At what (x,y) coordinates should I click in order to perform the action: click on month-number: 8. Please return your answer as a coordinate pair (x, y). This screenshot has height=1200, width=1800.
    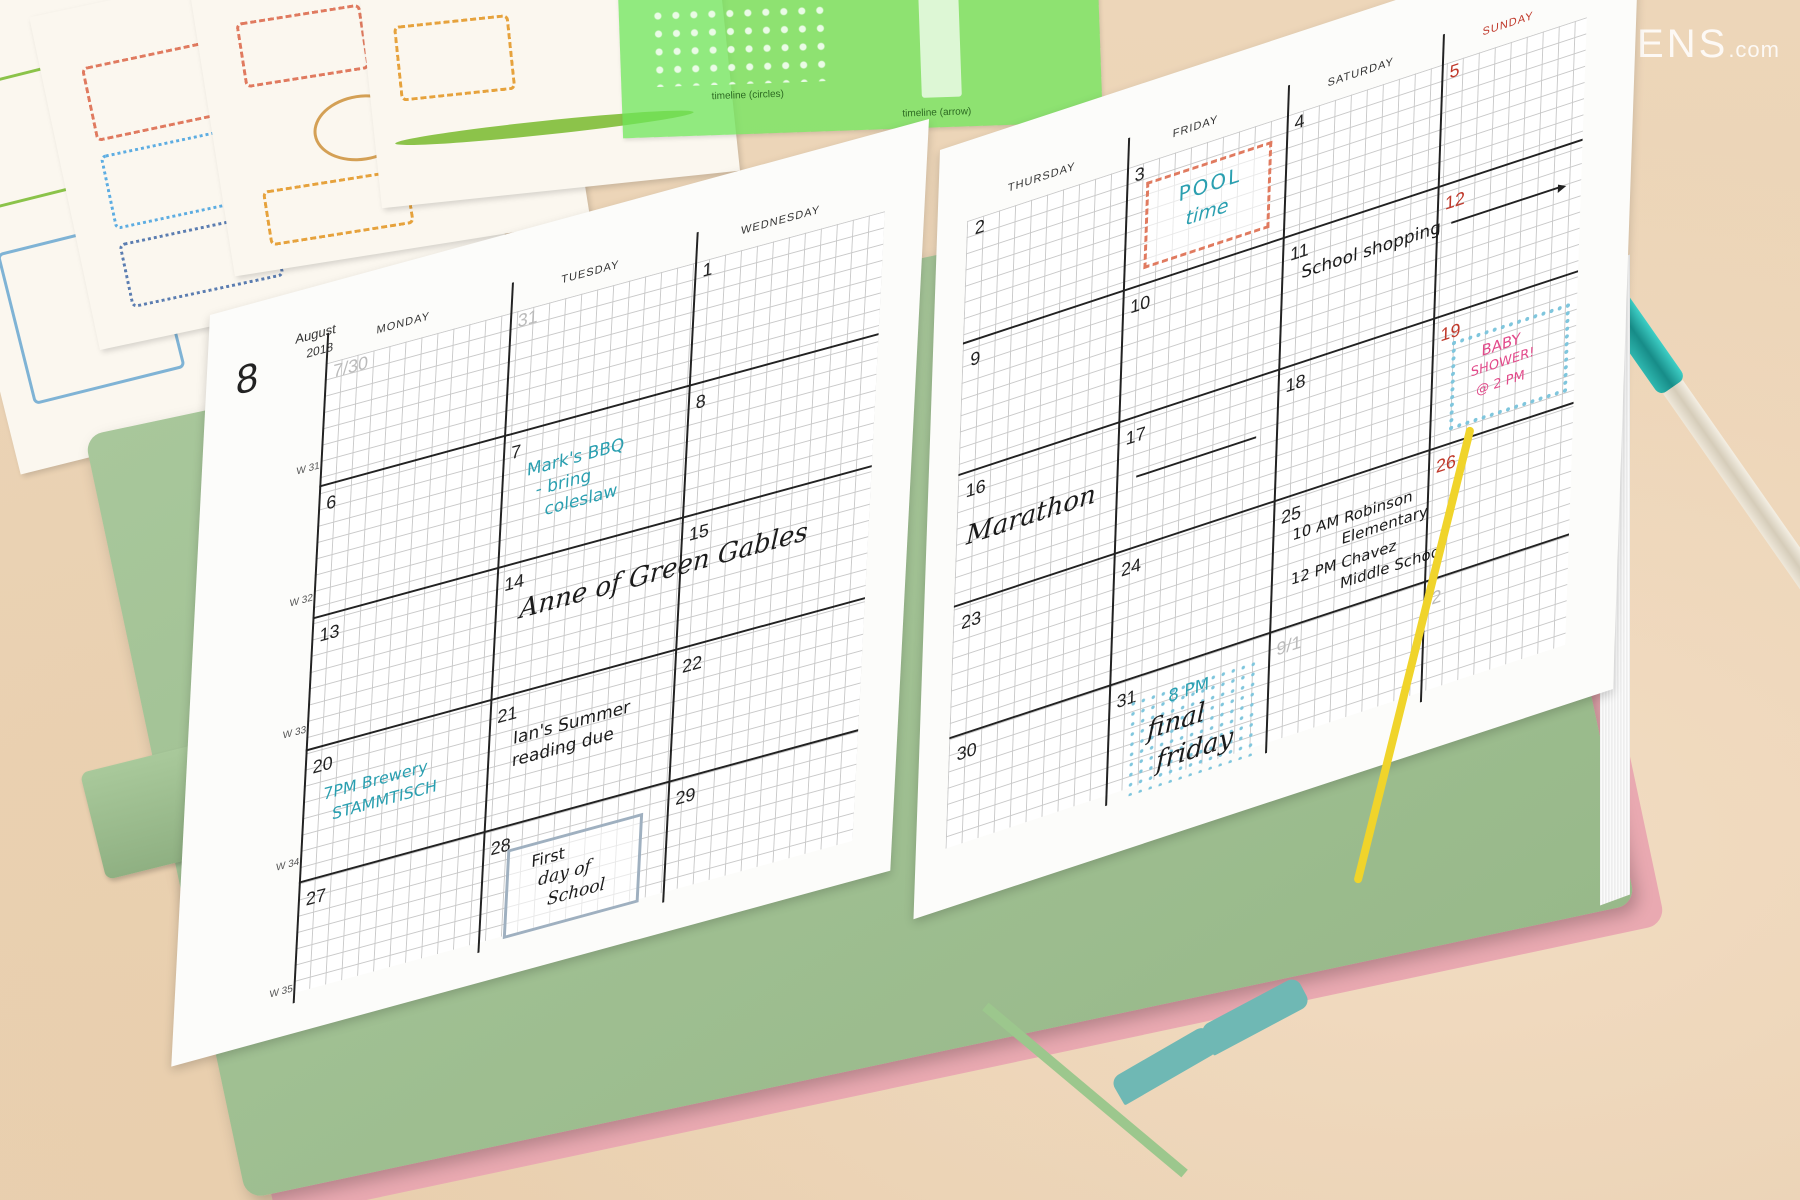
    Looking at the image, I should click on (247, 379).